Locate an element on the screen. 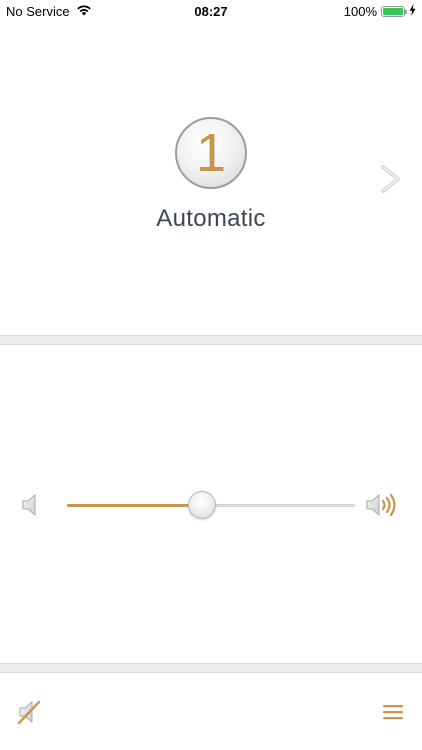 Image resolution: width=422 pixels, height=750 pixels. speaker-muted-icon is located at coordinates (29, 712).